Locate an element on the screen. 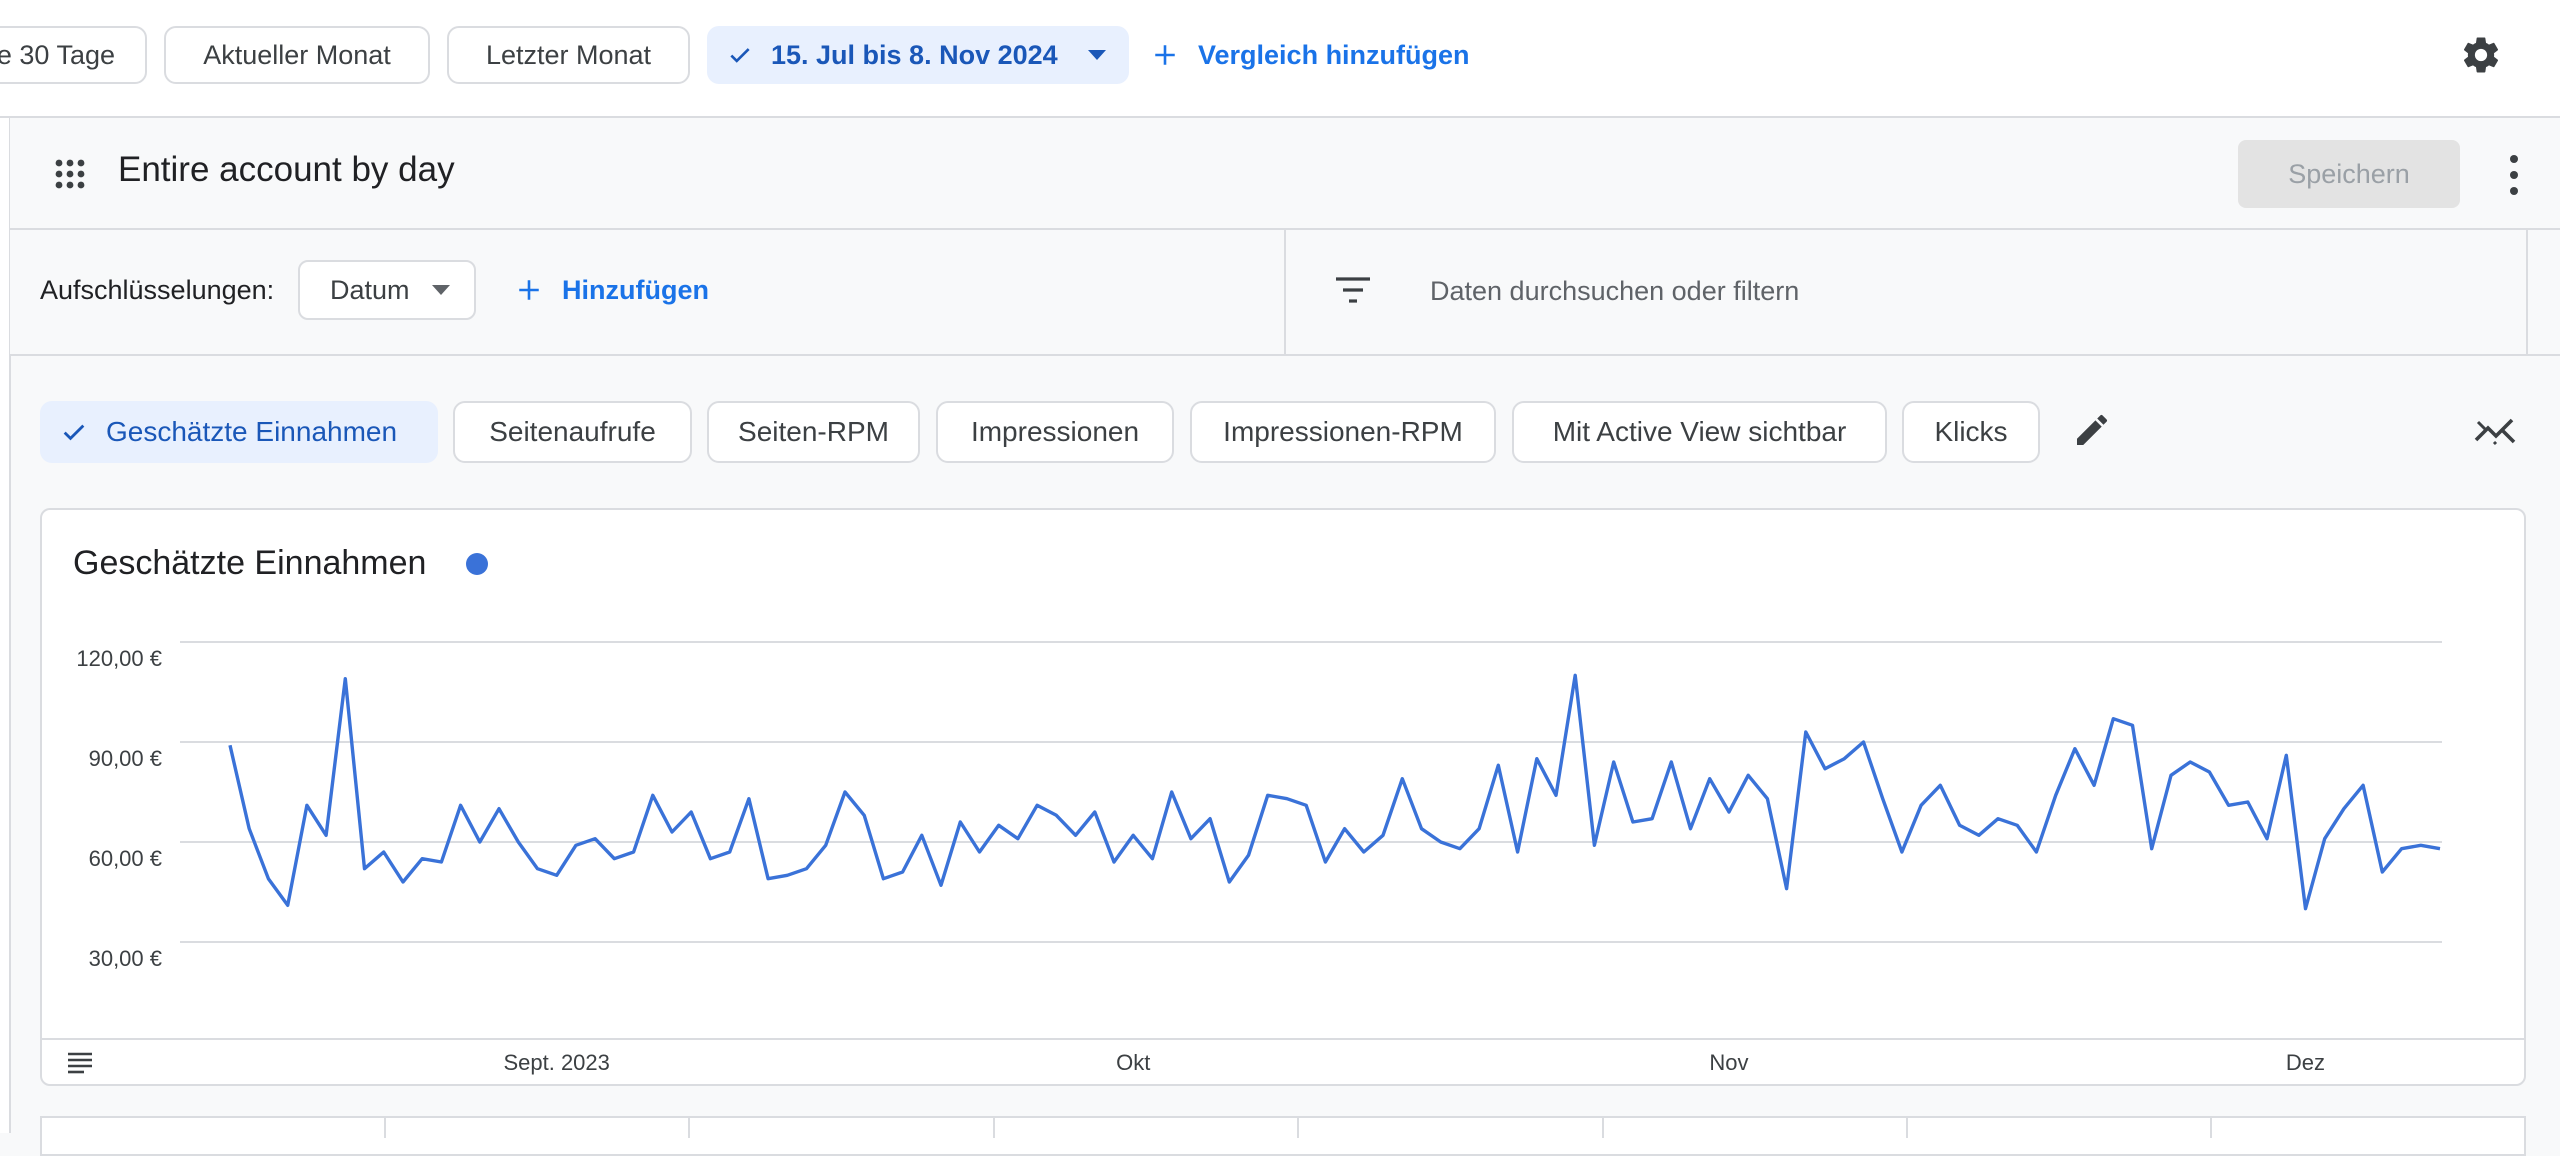  add-comparison-button: Vergleich hinzufügen is located at coordinates (1311, 55).